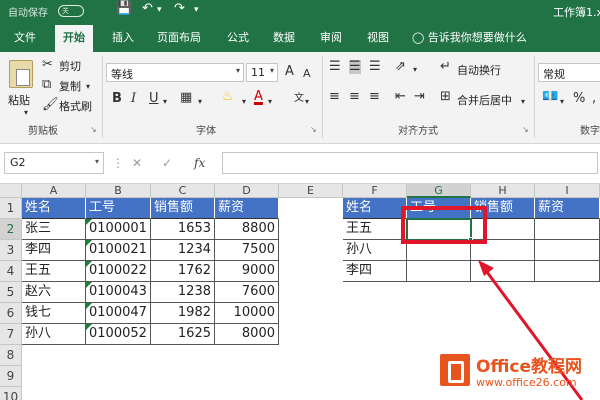 The height and width of the screenshot is (400, 600). What do you see at coordinates (54, 163) in the screenshot?
I see `name-box: G2 ▾` at bounding box center [54, 163].